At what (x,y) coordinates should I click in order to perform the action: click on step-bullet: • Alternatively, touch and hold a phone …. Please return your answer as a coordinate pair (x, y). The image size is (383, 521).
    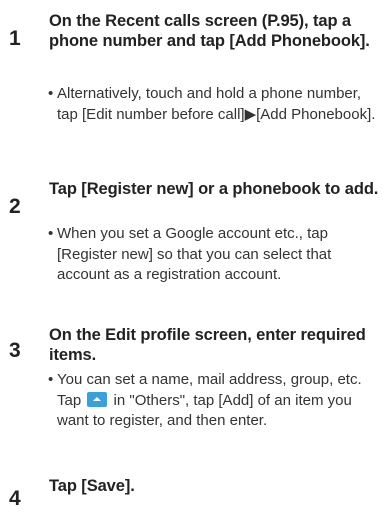
    Looking at the image, I should click on (213, 104).